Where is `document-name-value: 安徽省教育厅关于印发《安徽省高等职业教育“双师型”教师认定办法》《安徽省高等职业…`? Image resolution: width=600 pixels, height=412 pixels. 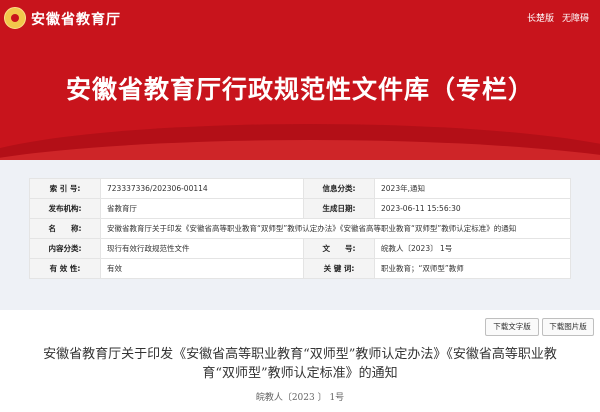
document-name-value: 安徽省教育厅关于印发《安徽省高等职业教育“双师型”教师认定办法》《安徽省高等职业… is located at coordinates (335, 228).